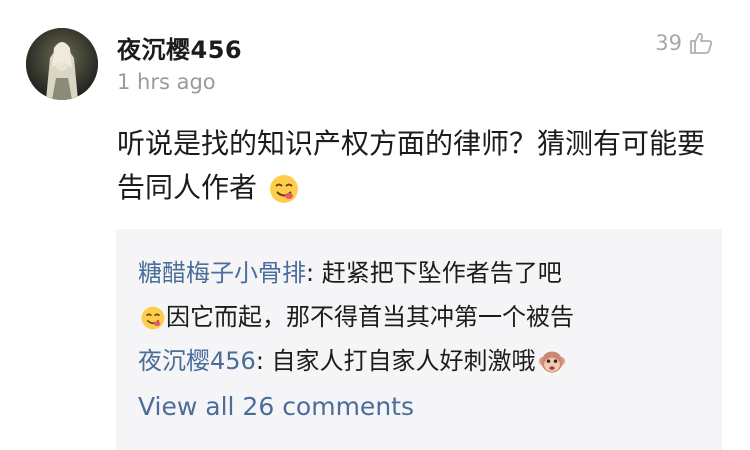 This screenshot has width=750, height=450. What do you see at coordinates (276, 406) in the screenshot?
I see `view-all-comments-link: View all 26 comments` at bounding box center [276, 406].